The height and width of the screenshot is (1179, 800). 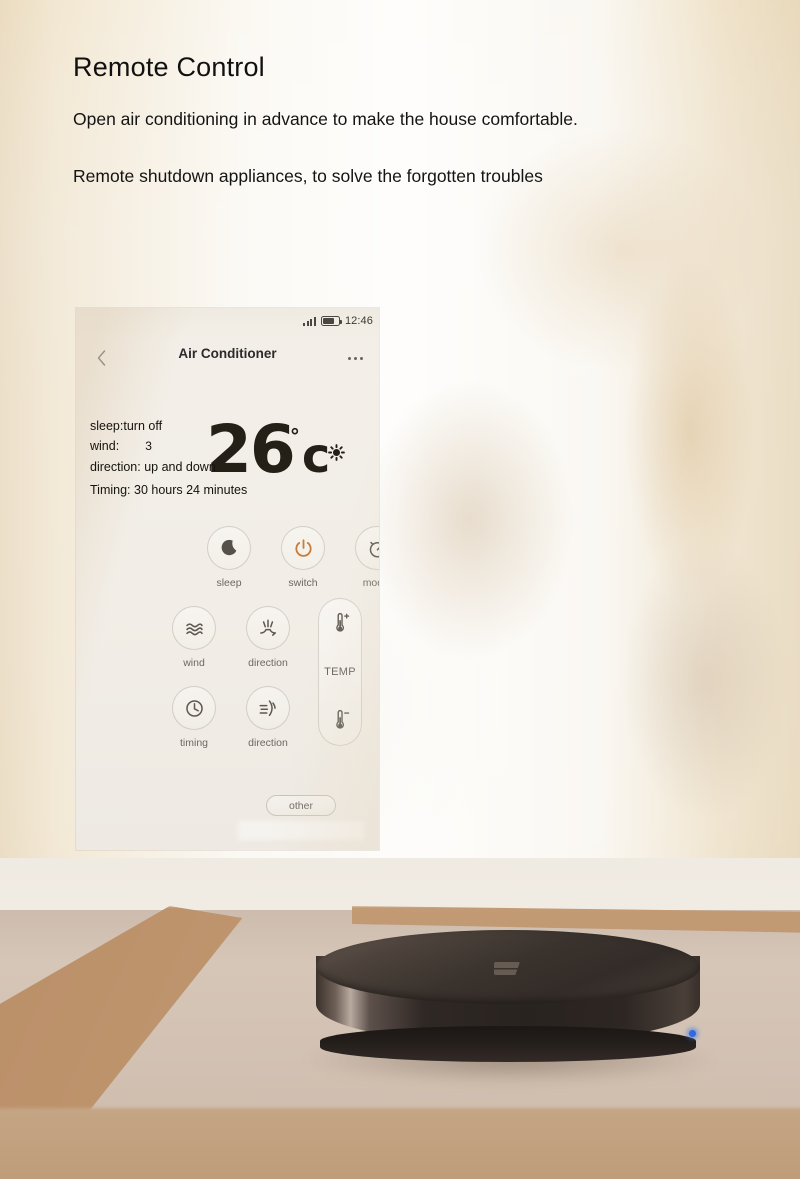 I want to click on readout-direction: direction: up and down, so click(x=153, y=467).